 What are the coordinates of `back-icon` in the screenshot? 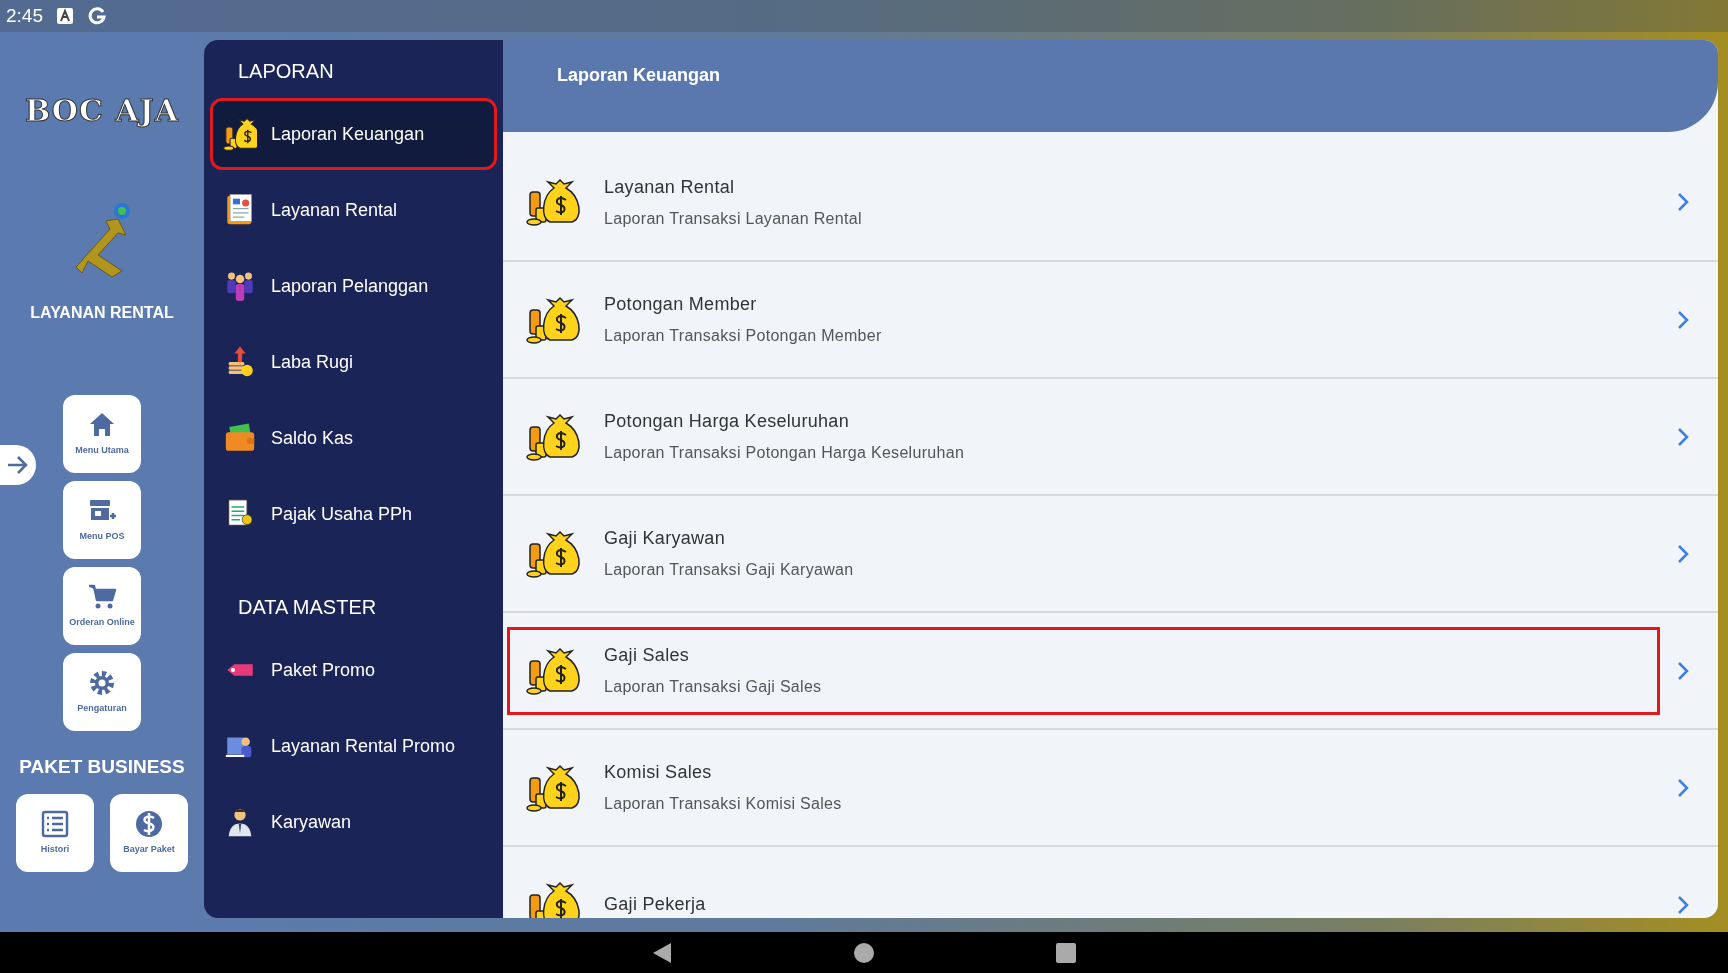 It's located at (662, 952).